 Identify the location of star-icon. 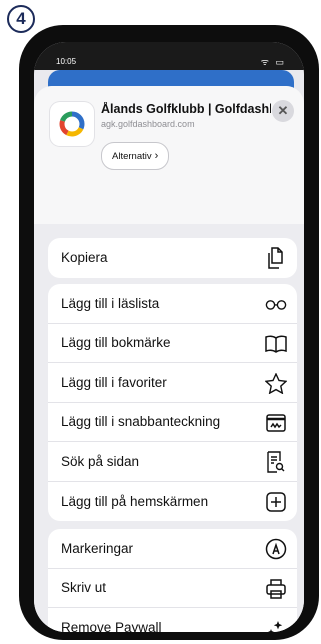
(276, 383).